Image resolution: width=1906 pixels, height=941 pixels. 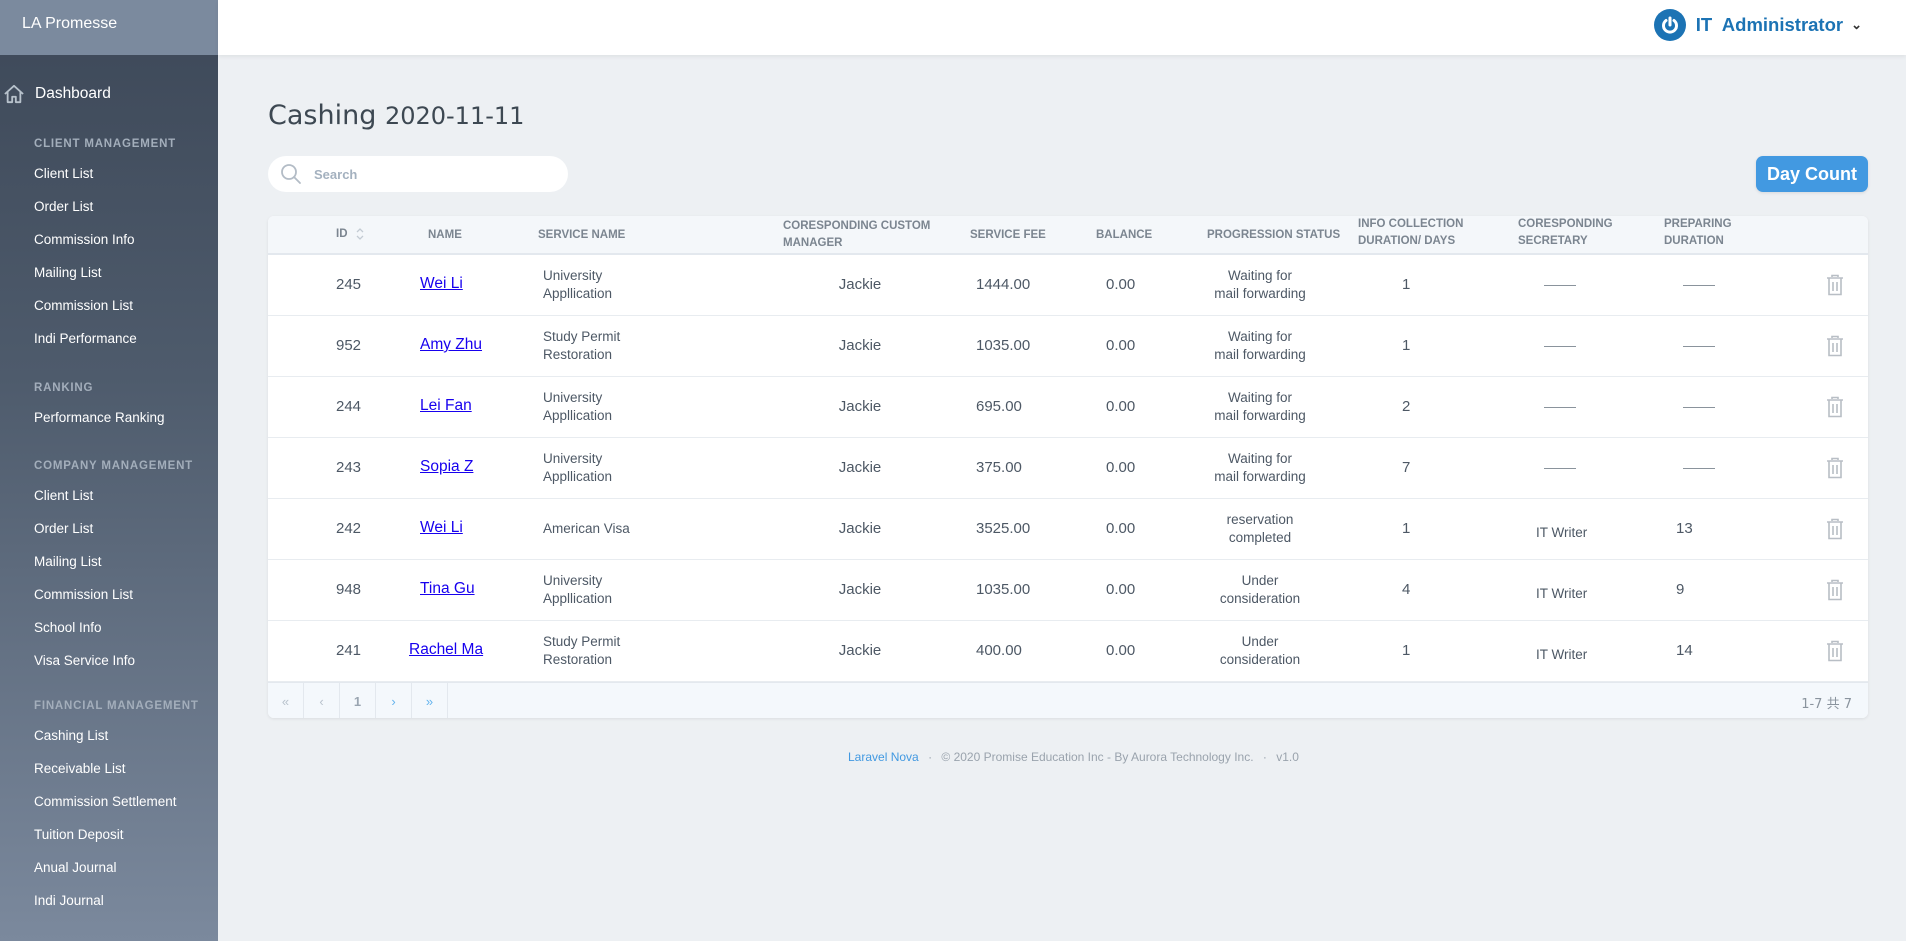 What do you see at coordinates (1274, 235) in the screenshot?
I see `column-header-status: PROGRESSION STATUS` at bounding box center [1274, 235].